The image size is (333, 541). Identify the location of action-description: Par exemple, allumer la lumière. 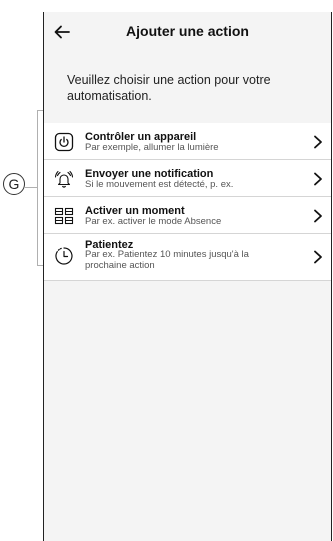
(152, 147).